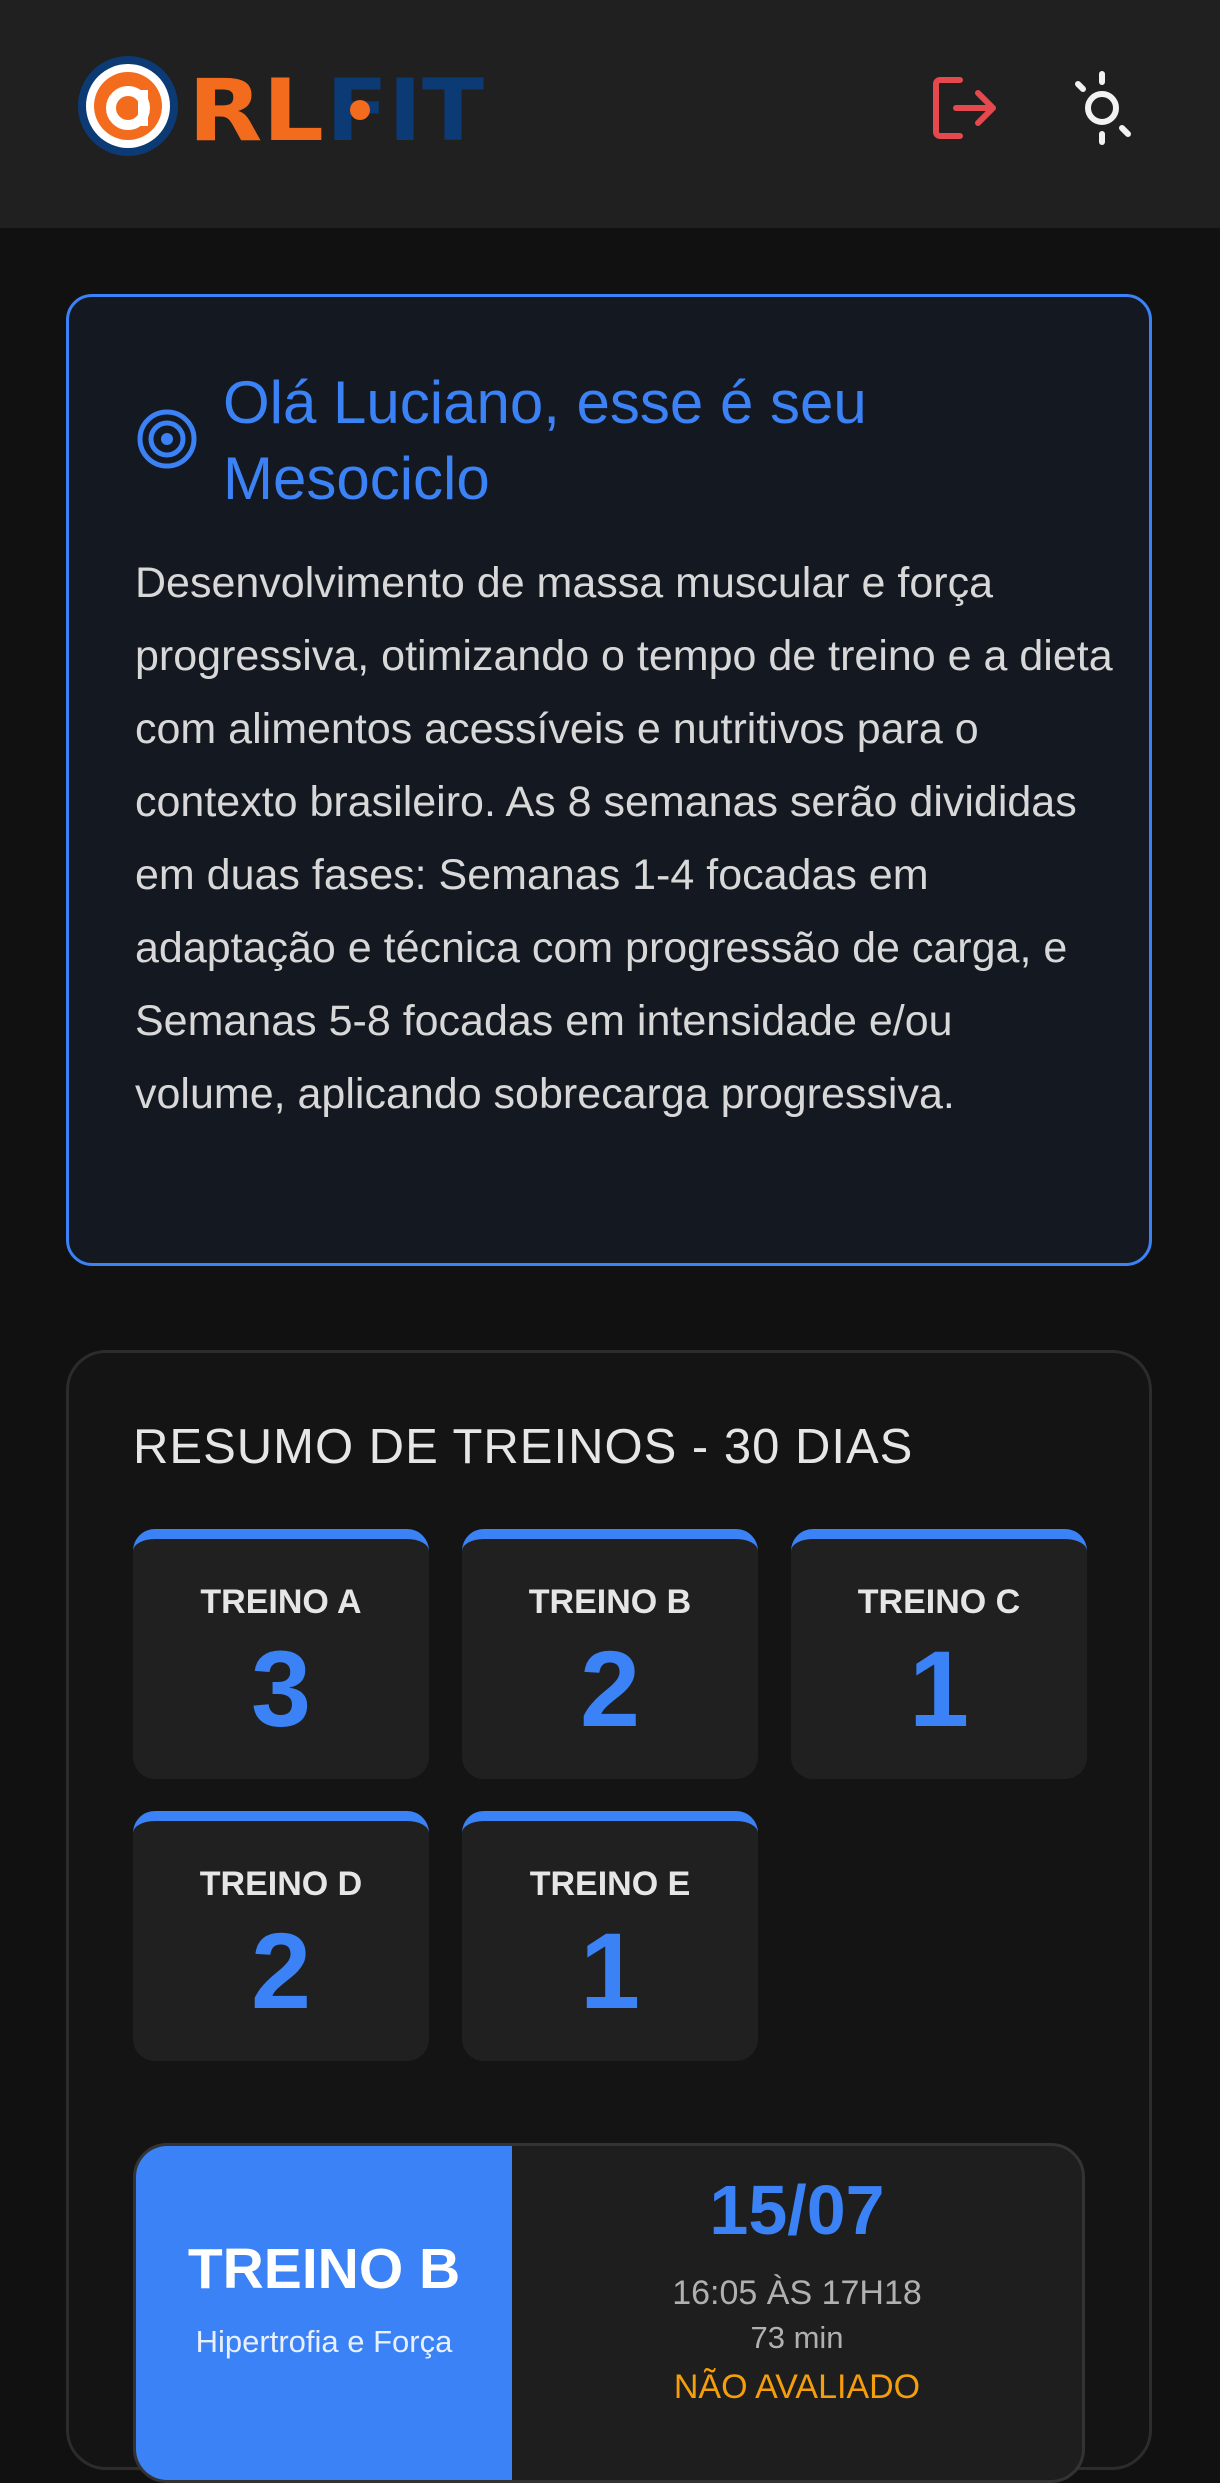 This screenshot has width=1220, height=2483. Describe the element at coordinates (797, 2210) in the screenshot. I see `session-date: 15/07` at that location.